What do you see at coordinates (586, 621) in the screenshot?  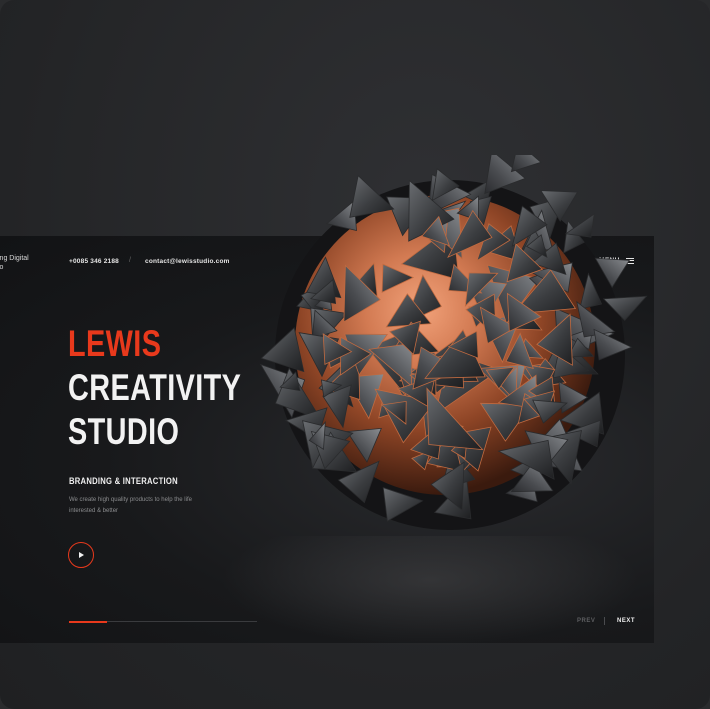 I see `prev-button: PREV` at bounding box center [586, 621].